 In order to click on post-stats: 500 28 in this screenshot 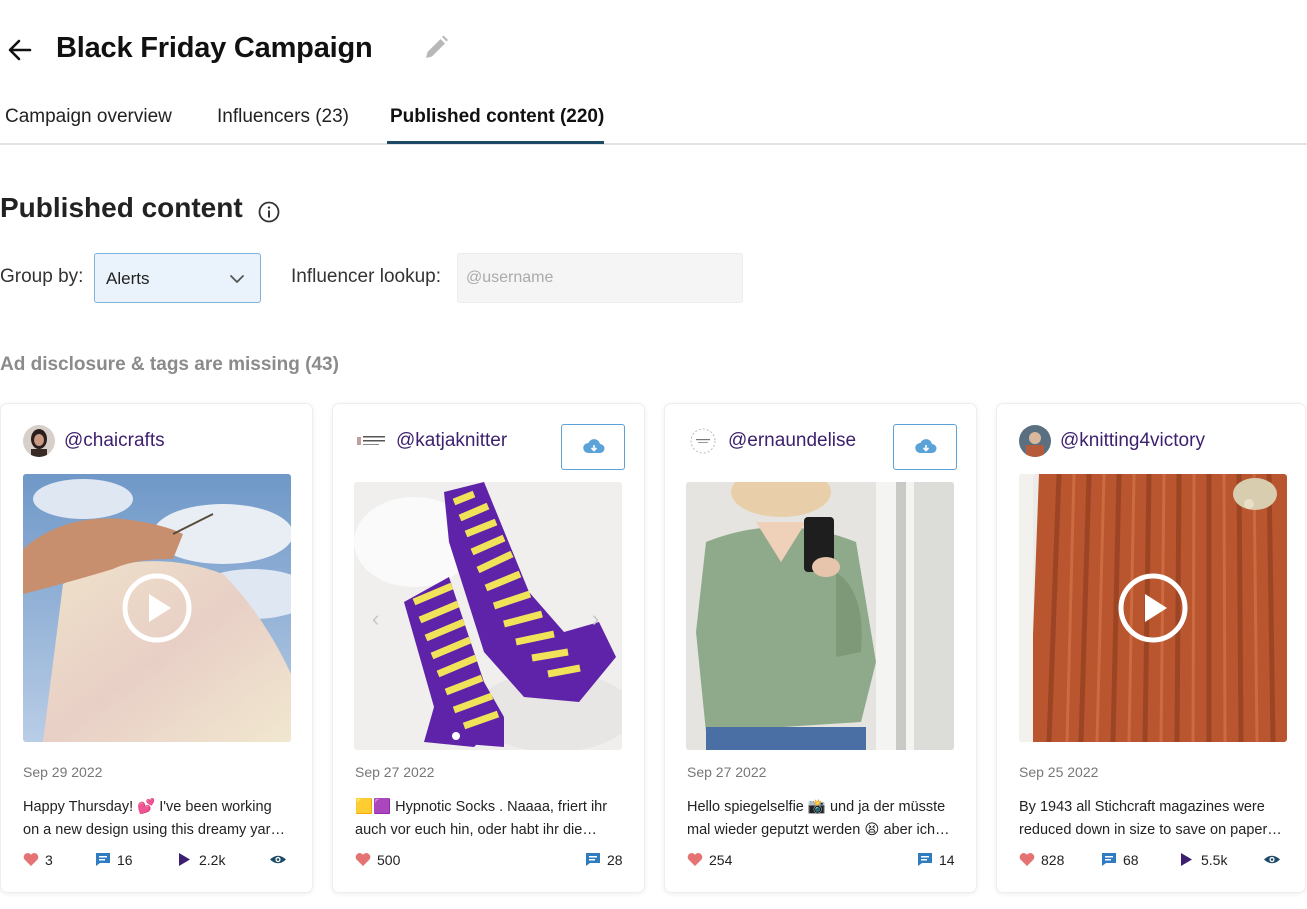, I will do `click(489, 860)`.